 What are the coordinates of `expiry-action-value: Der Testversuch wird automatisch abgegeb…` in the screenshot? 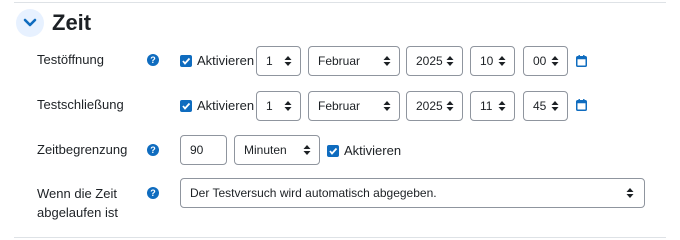 It's located at (313, 193).